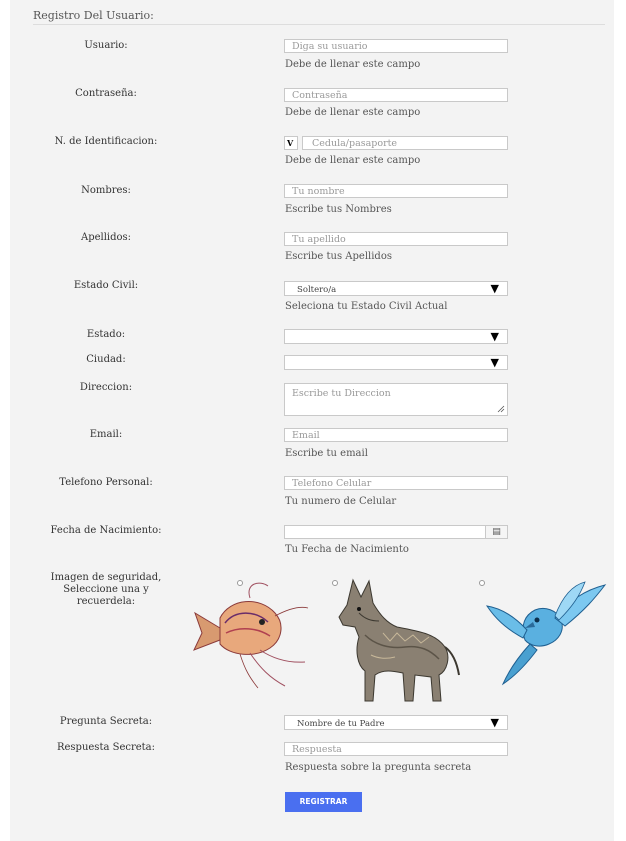 Image resolution: width=626 pixels, height=841 pixels. I want to click on resize-handle-icon, so click(501, 409).